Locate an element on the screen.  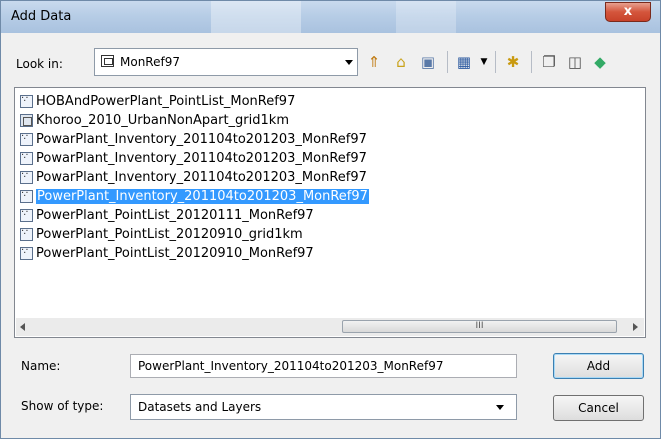
list-view-icon: ▦ is located at coordinates (464, 62).